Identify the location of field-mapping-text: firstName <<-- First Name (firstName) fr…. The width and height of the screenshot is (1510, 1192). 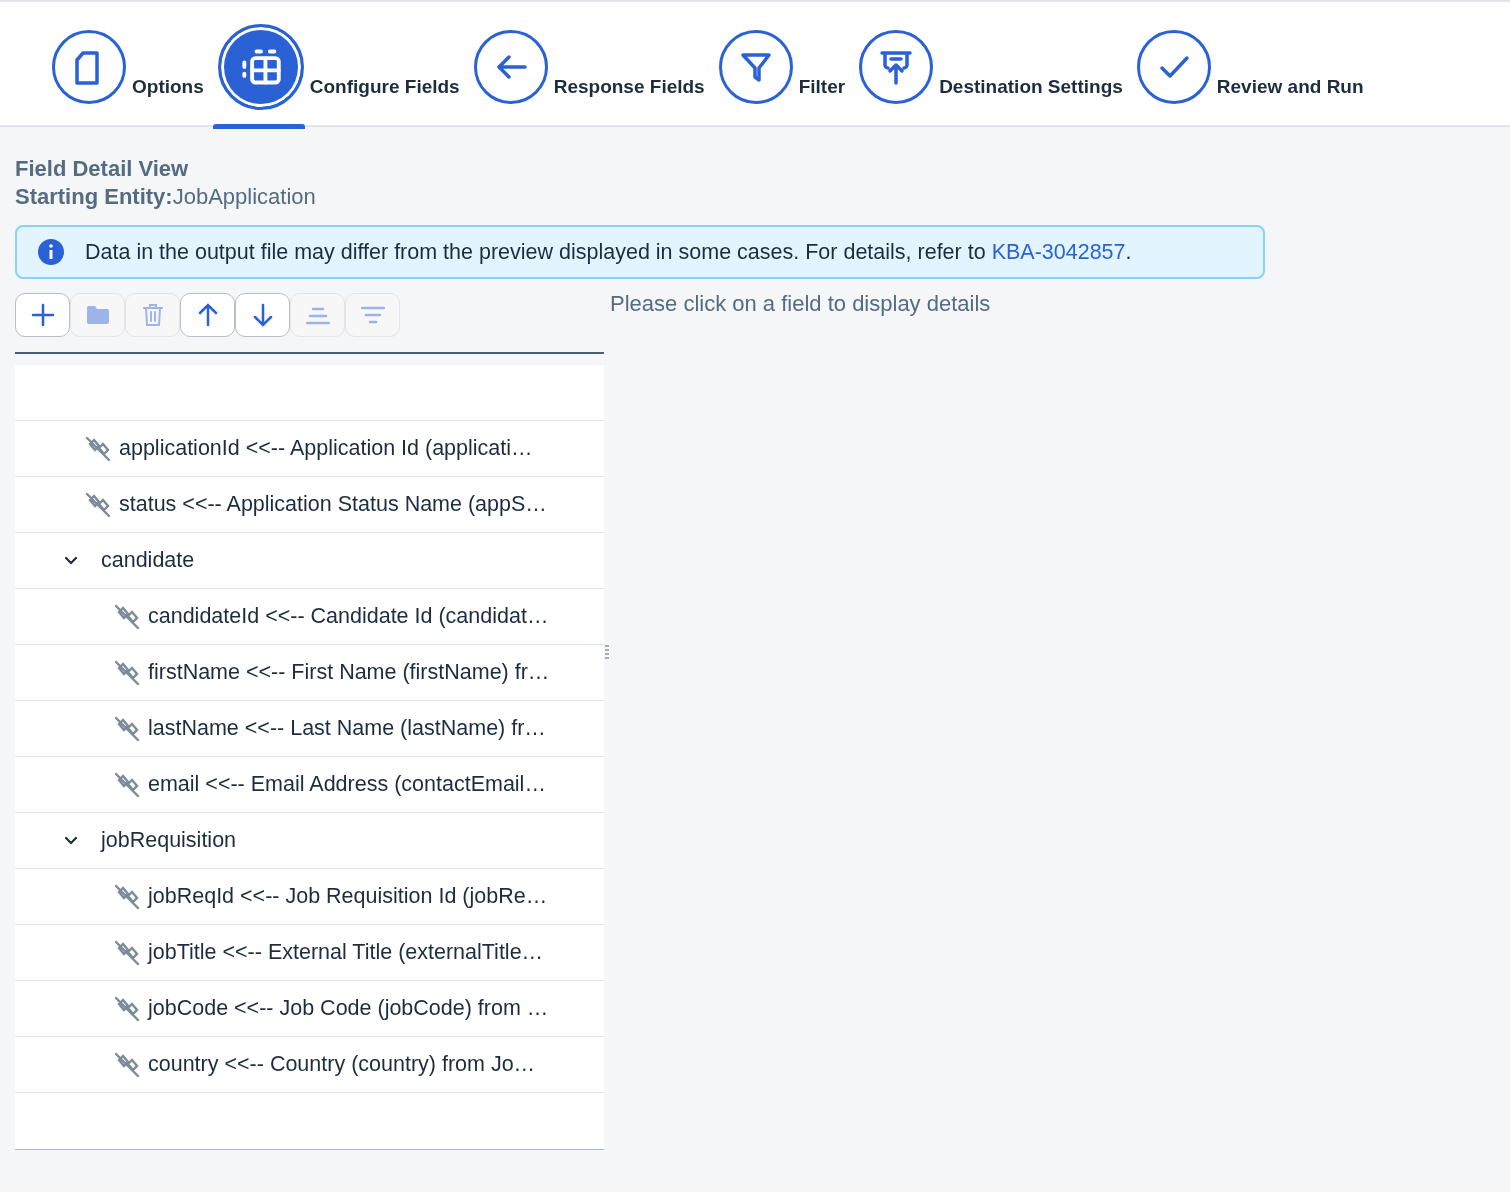
(349, 672).